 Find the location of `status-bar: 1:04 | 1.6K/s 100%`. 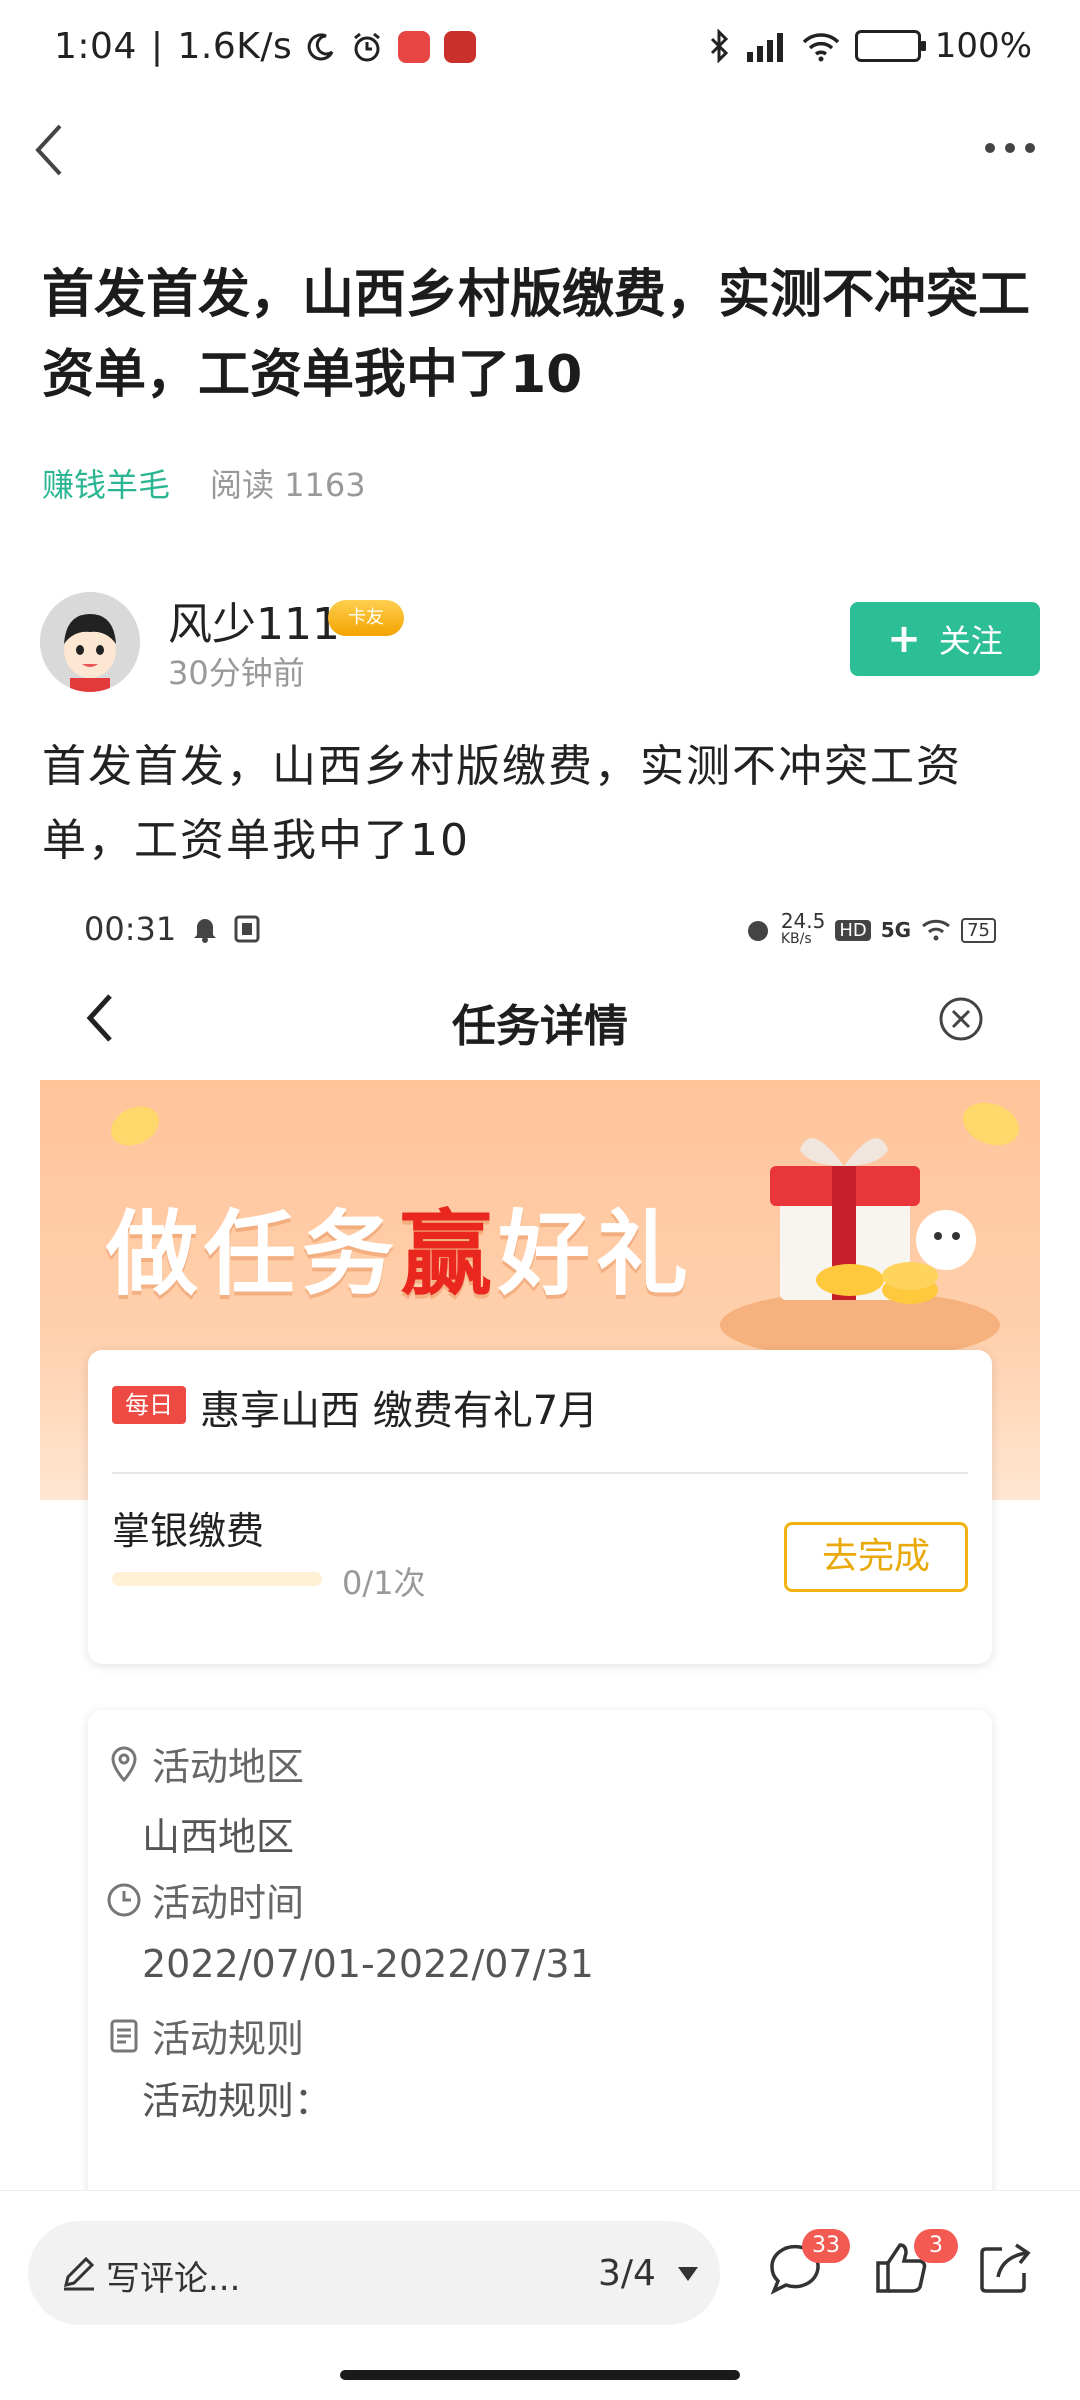

status-bar: 1:04 | 1.6K/s 100% is located at coordinates (540, 50).